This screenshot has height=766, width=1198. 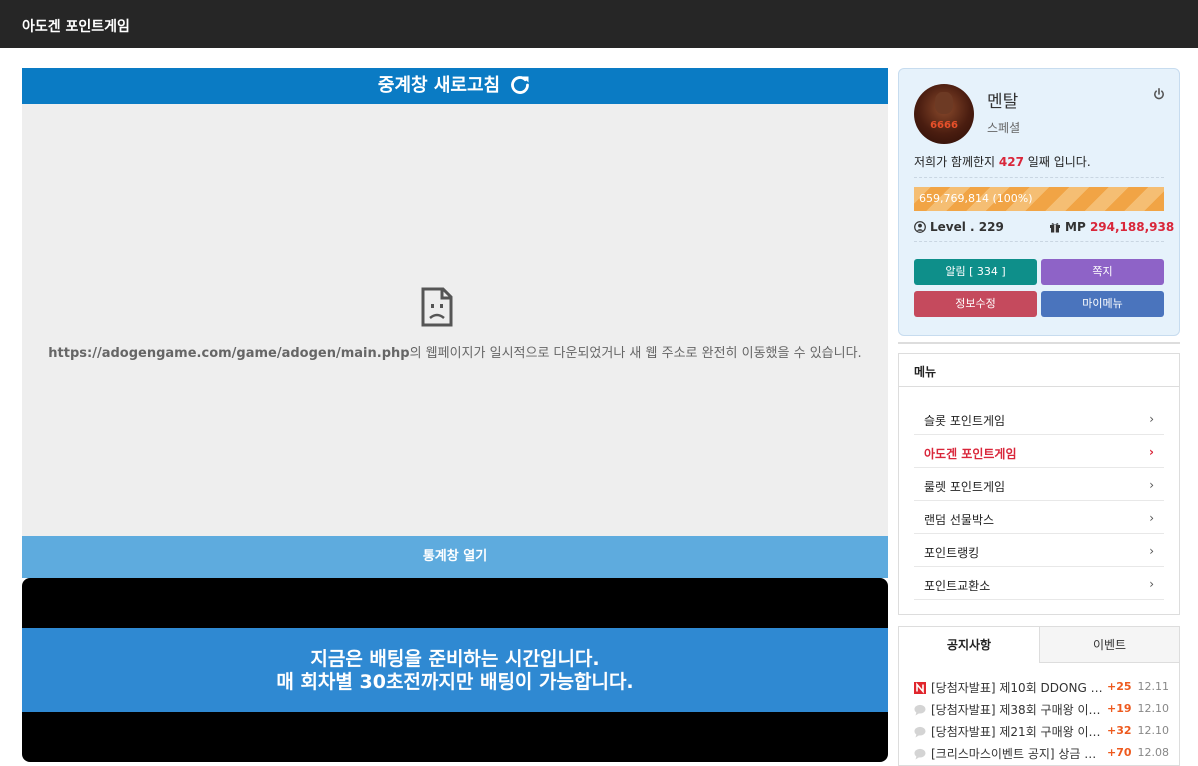 I want to click on avatar-text: 6666, so click(x=944, y=125).